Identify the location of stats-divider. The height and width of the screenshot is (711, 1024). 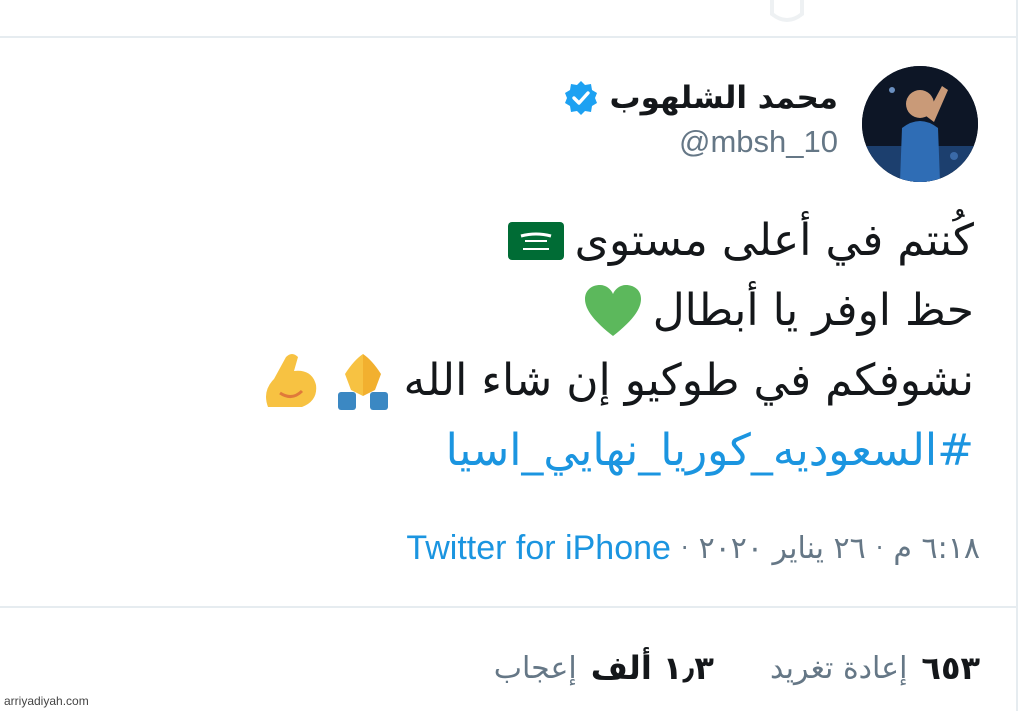
(508, 607).